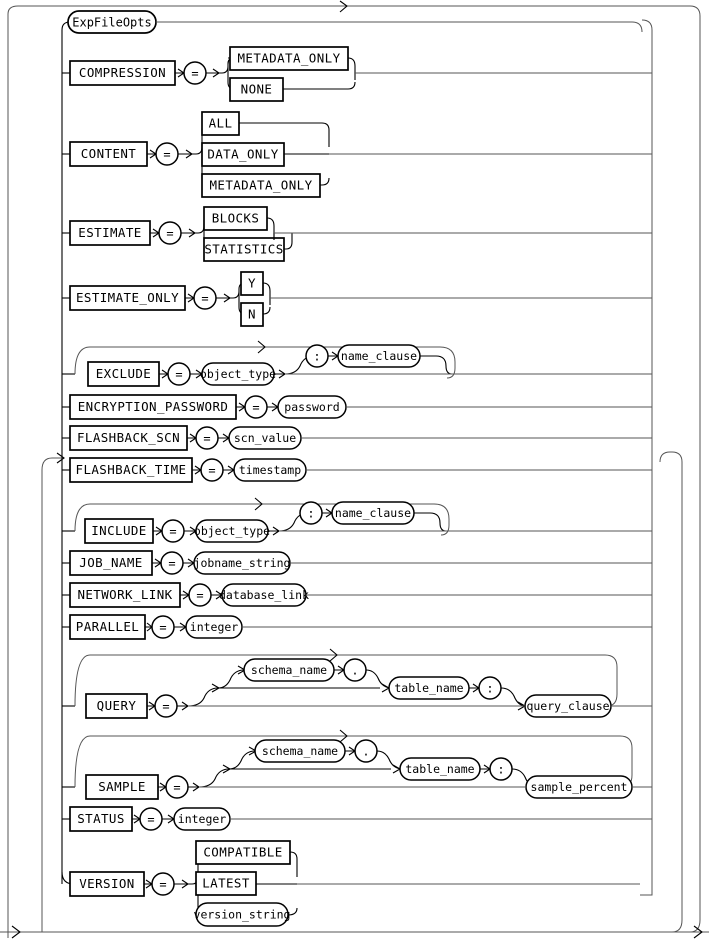 This screenshot has width=709, height=940. I want to click on keyword-status: STATUS, so click(101, 818).